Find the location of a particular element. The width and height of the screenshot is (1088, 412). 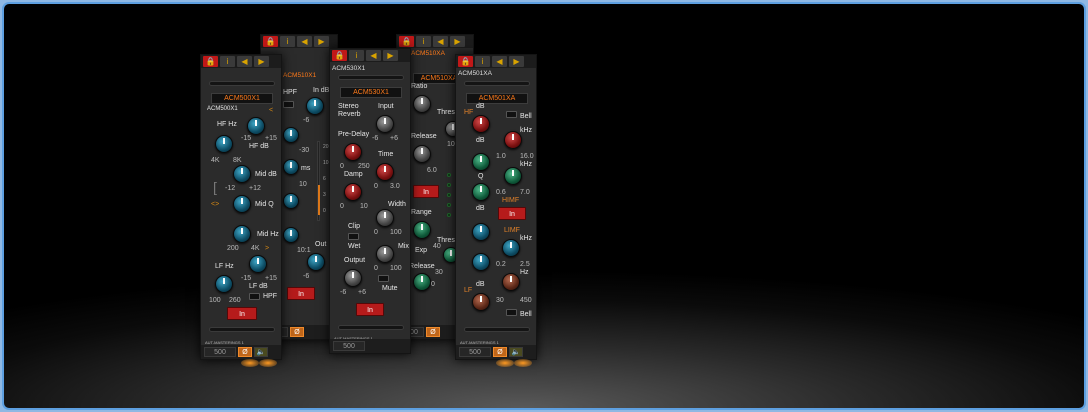

hf-bell-switch is located at coordinates (511, 114).